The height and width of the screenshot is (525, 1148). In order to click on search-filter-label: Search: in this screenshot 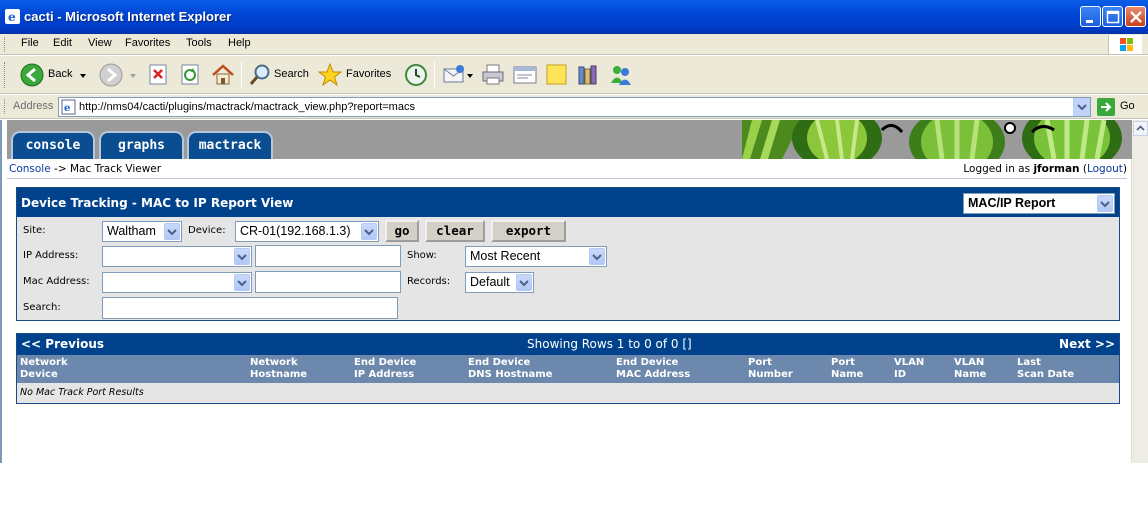, I will do `click(42, 307)`.